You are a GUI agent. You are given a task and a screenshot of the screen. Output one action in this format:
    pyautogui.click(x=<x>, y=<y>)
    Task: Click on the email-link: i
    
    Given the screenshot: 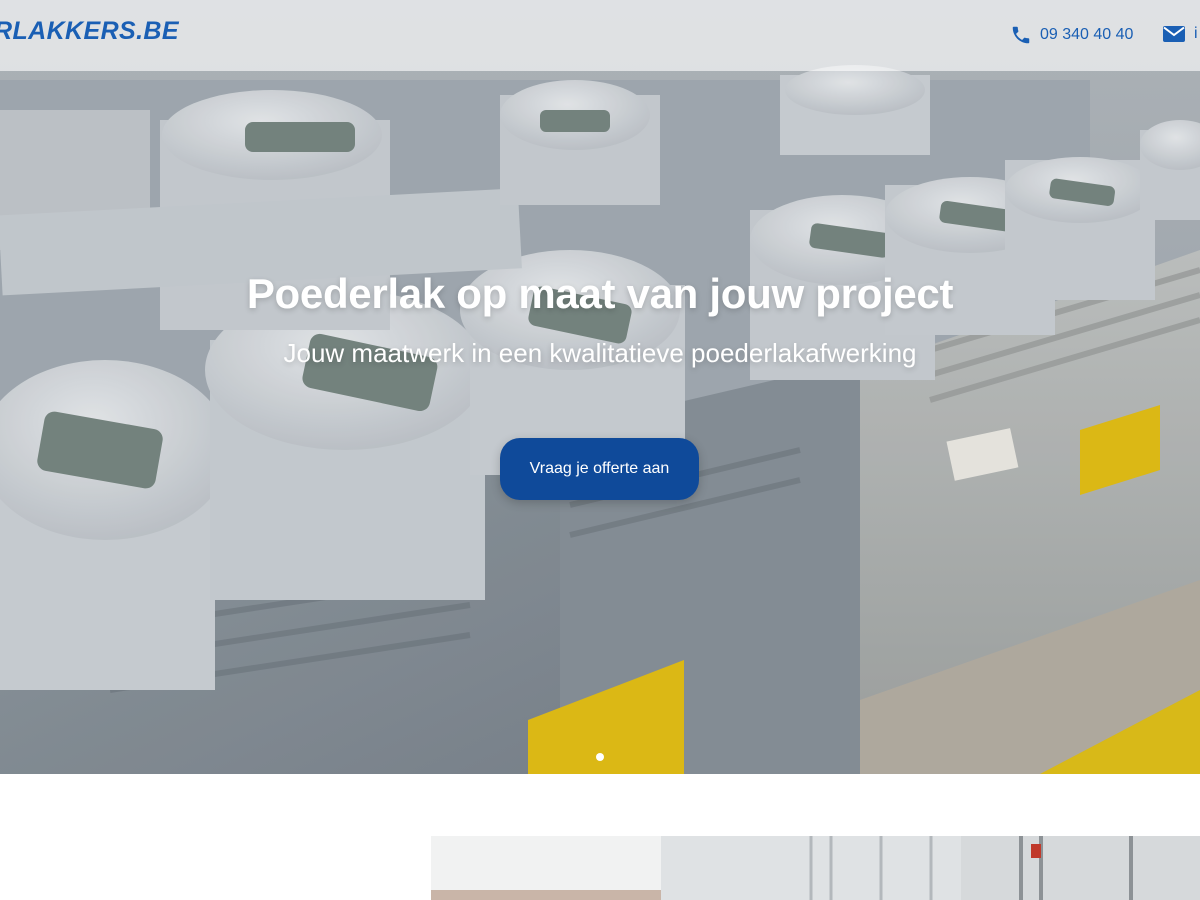 What is the action you would take?
    pyautogui.click(x=1180, y=34)
    